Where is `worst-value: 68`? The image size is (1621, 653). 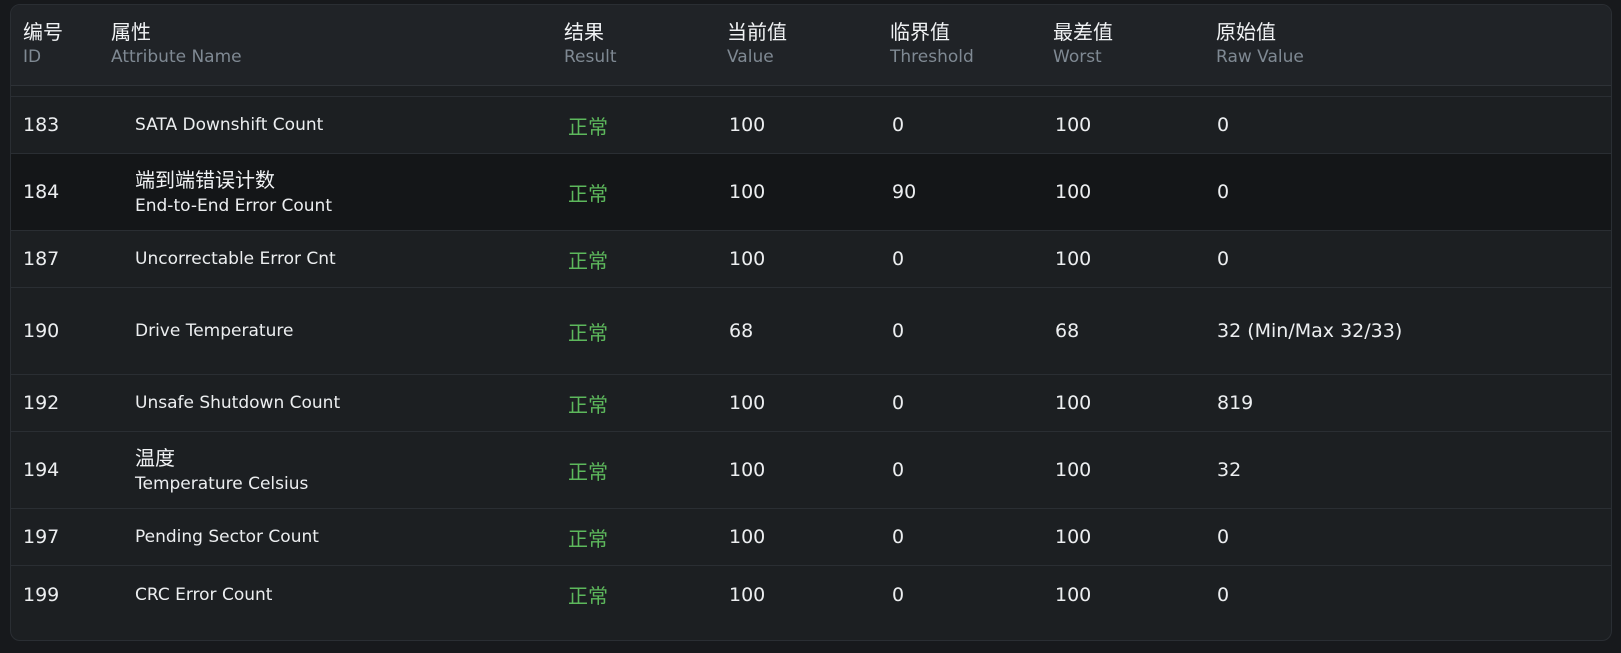 worst-value: 68 is located at coordinates (1067, 331).